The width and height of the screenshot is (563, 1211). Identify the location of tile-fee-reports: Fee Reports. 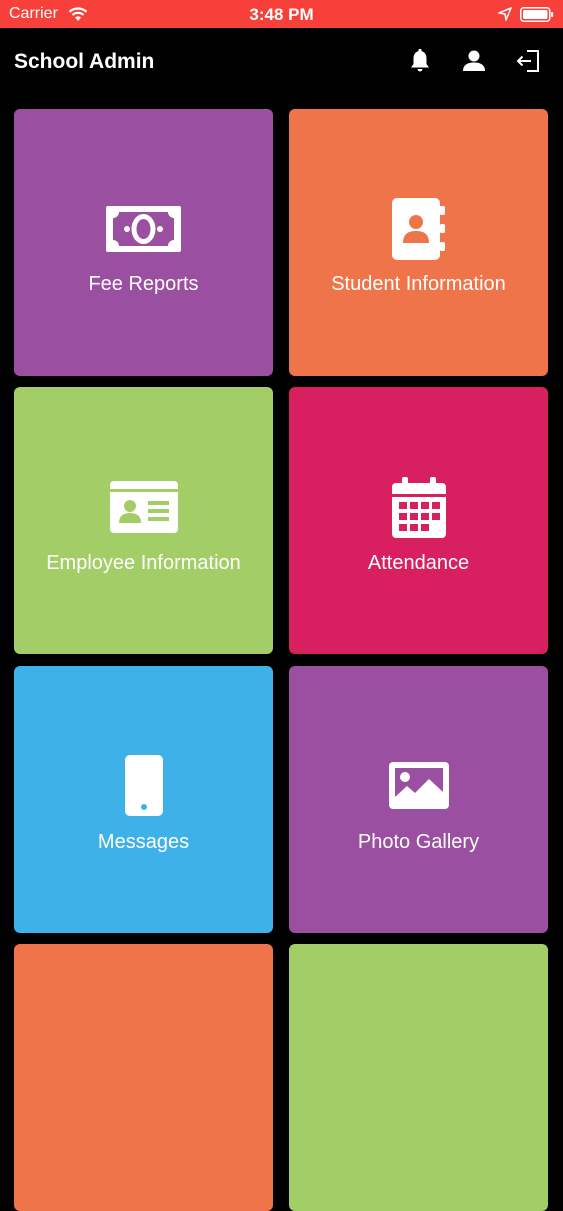
(143, 242).